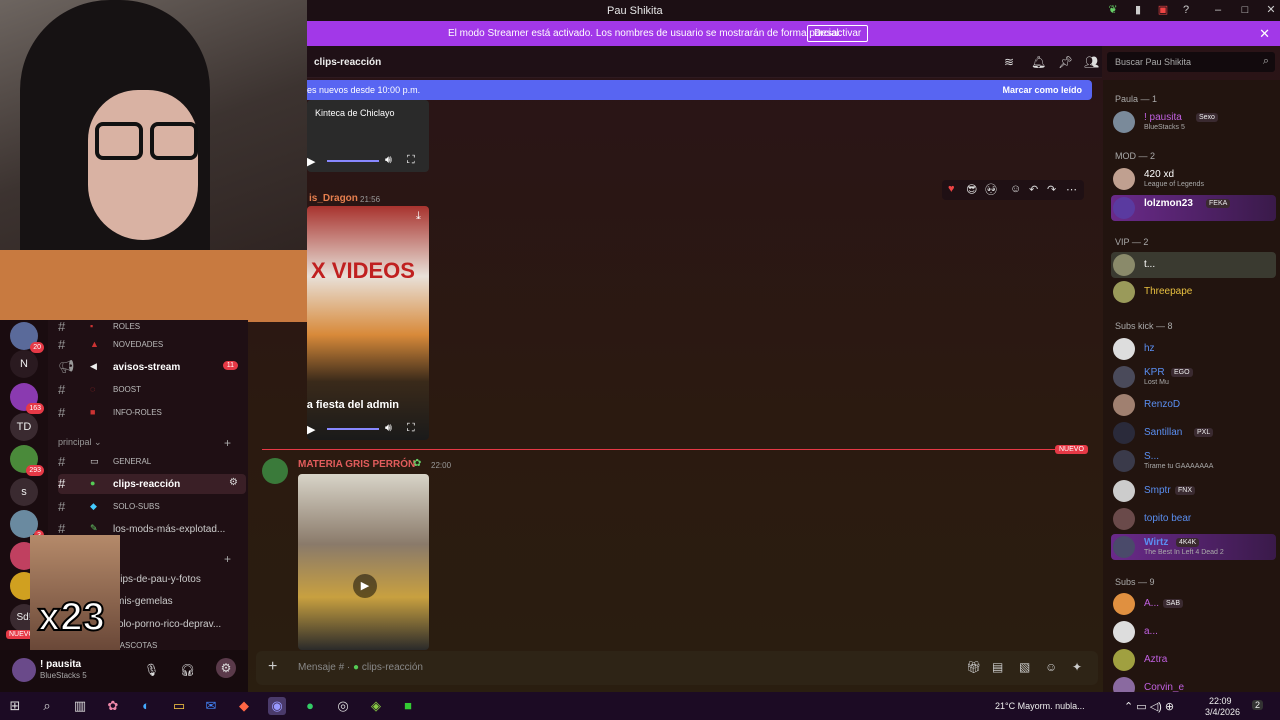 This screenshot has height=720, width=1280. I want to click on file-explorer-icon: ▭, so click(179, 706).